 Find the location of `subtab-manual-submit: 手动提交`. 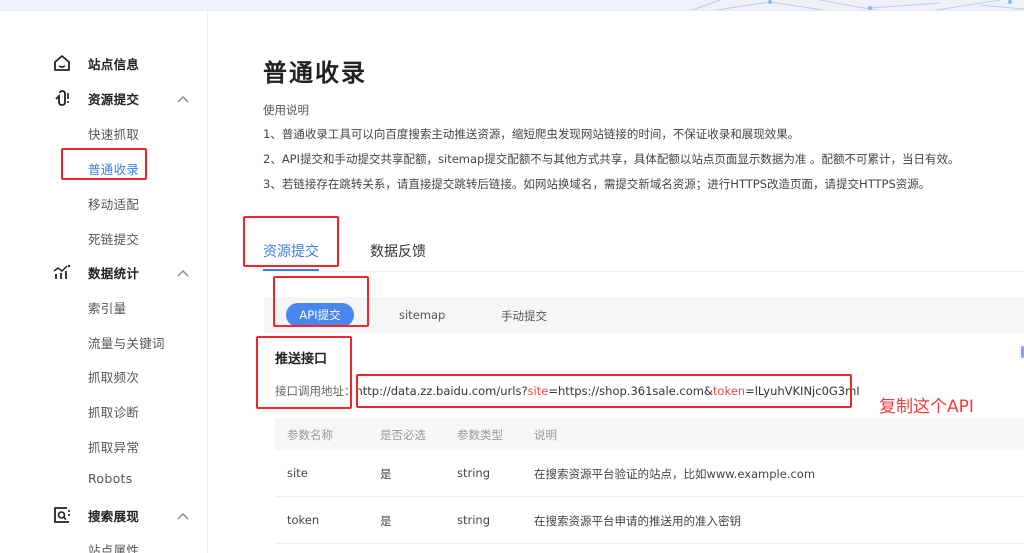

subtab-manual-submit: 手动提交 is located at coordinates (524, 316).